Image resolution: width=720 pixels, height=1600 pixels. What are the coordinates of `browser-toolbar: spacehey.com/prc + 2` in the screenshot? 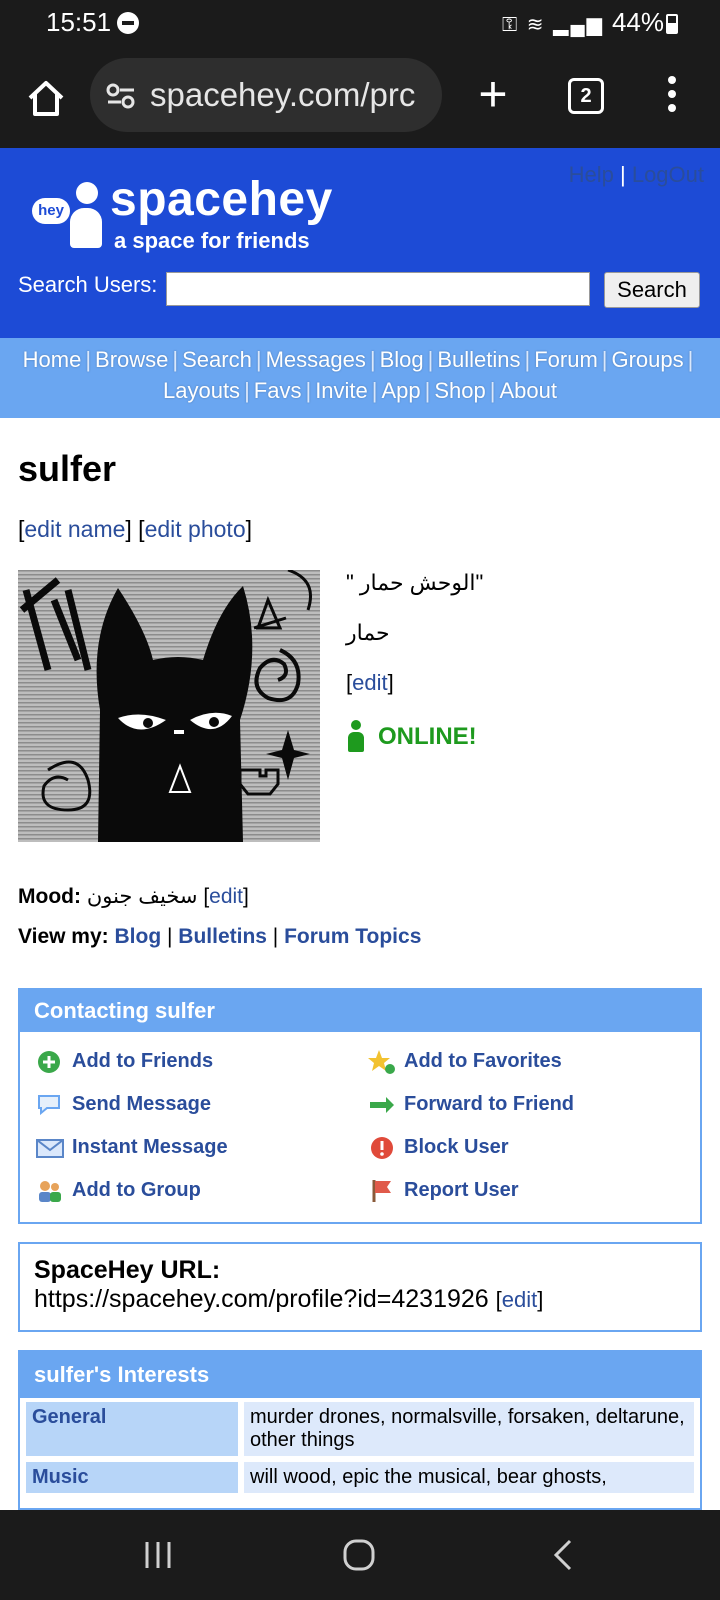 It's located at (360, 97).